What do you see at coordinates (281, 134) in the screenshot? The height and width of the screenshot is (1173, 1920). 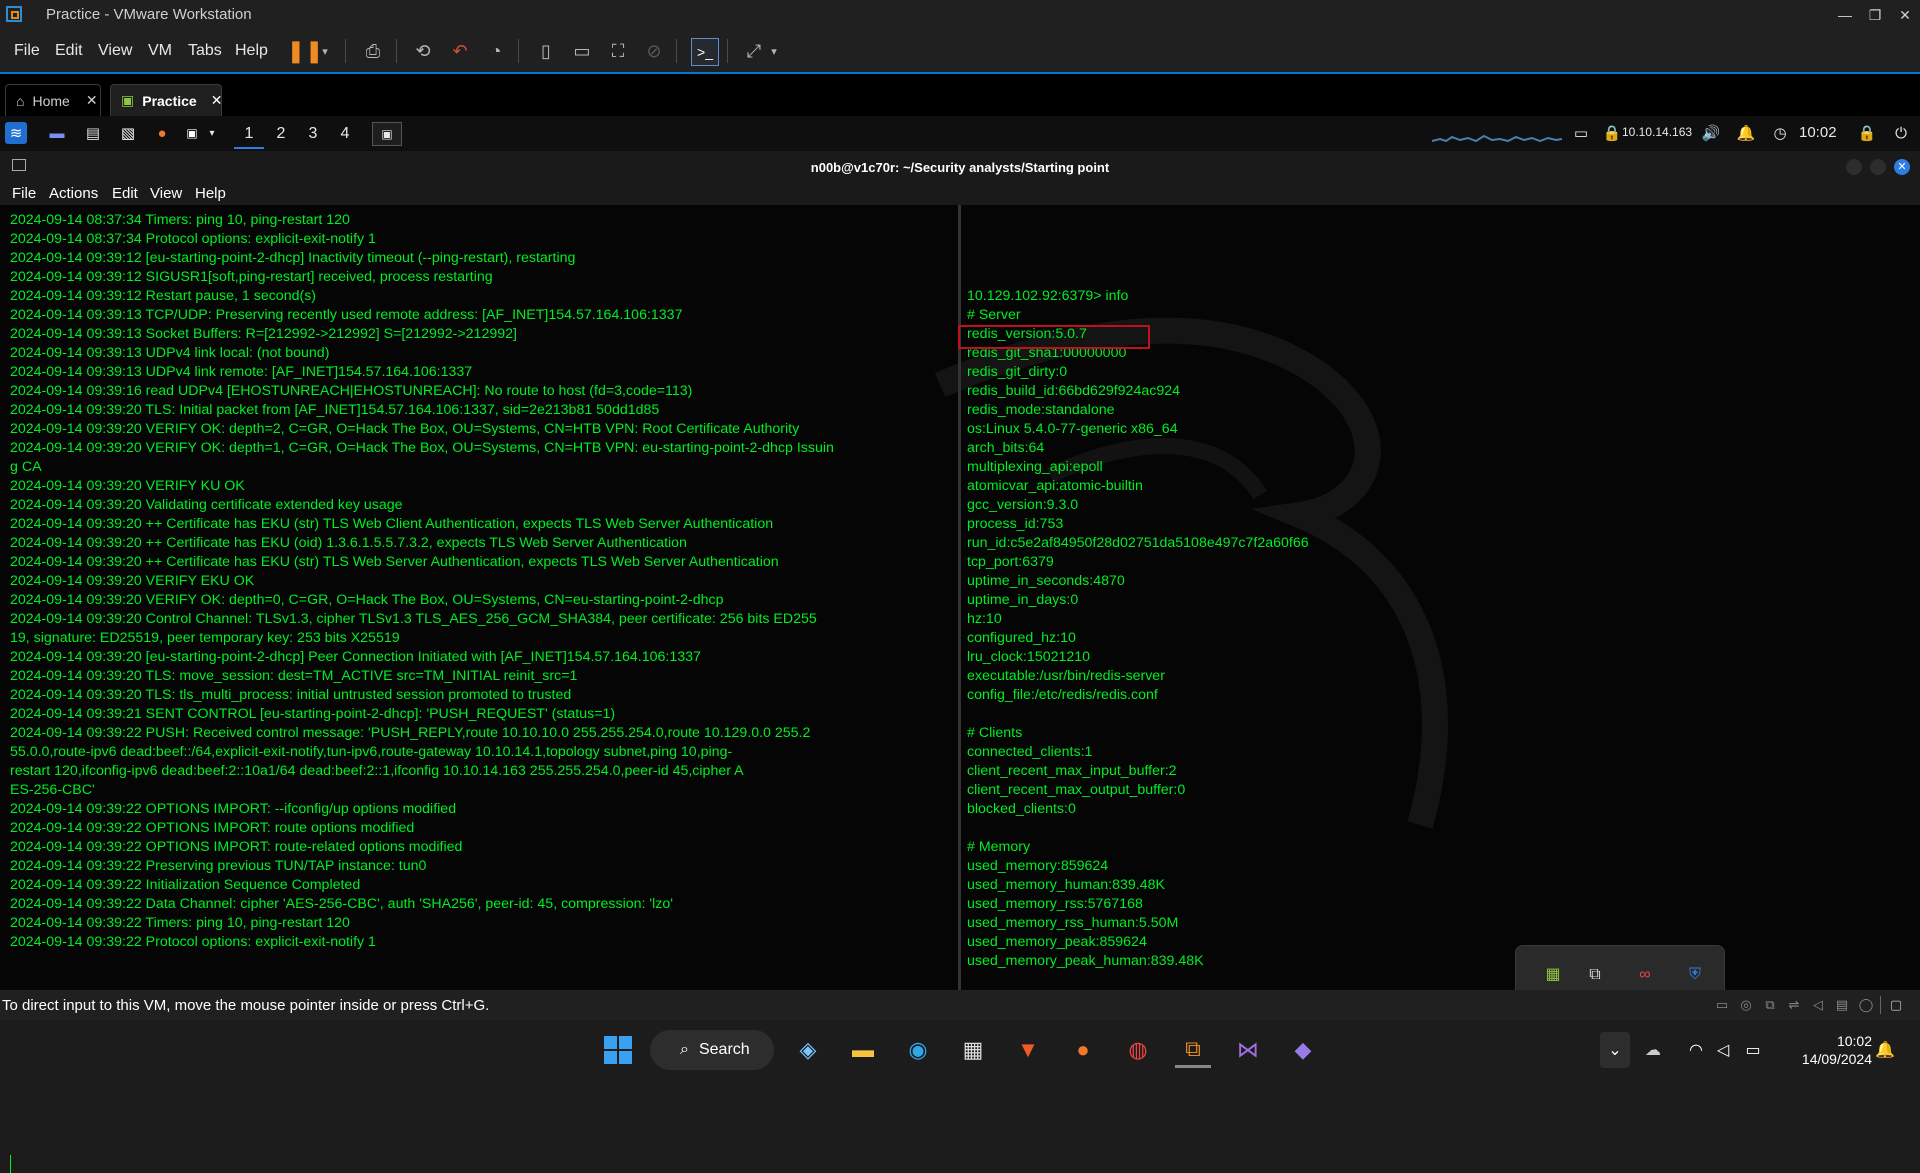 I see `workspace-2: 2` at bounding box center [281, 134].